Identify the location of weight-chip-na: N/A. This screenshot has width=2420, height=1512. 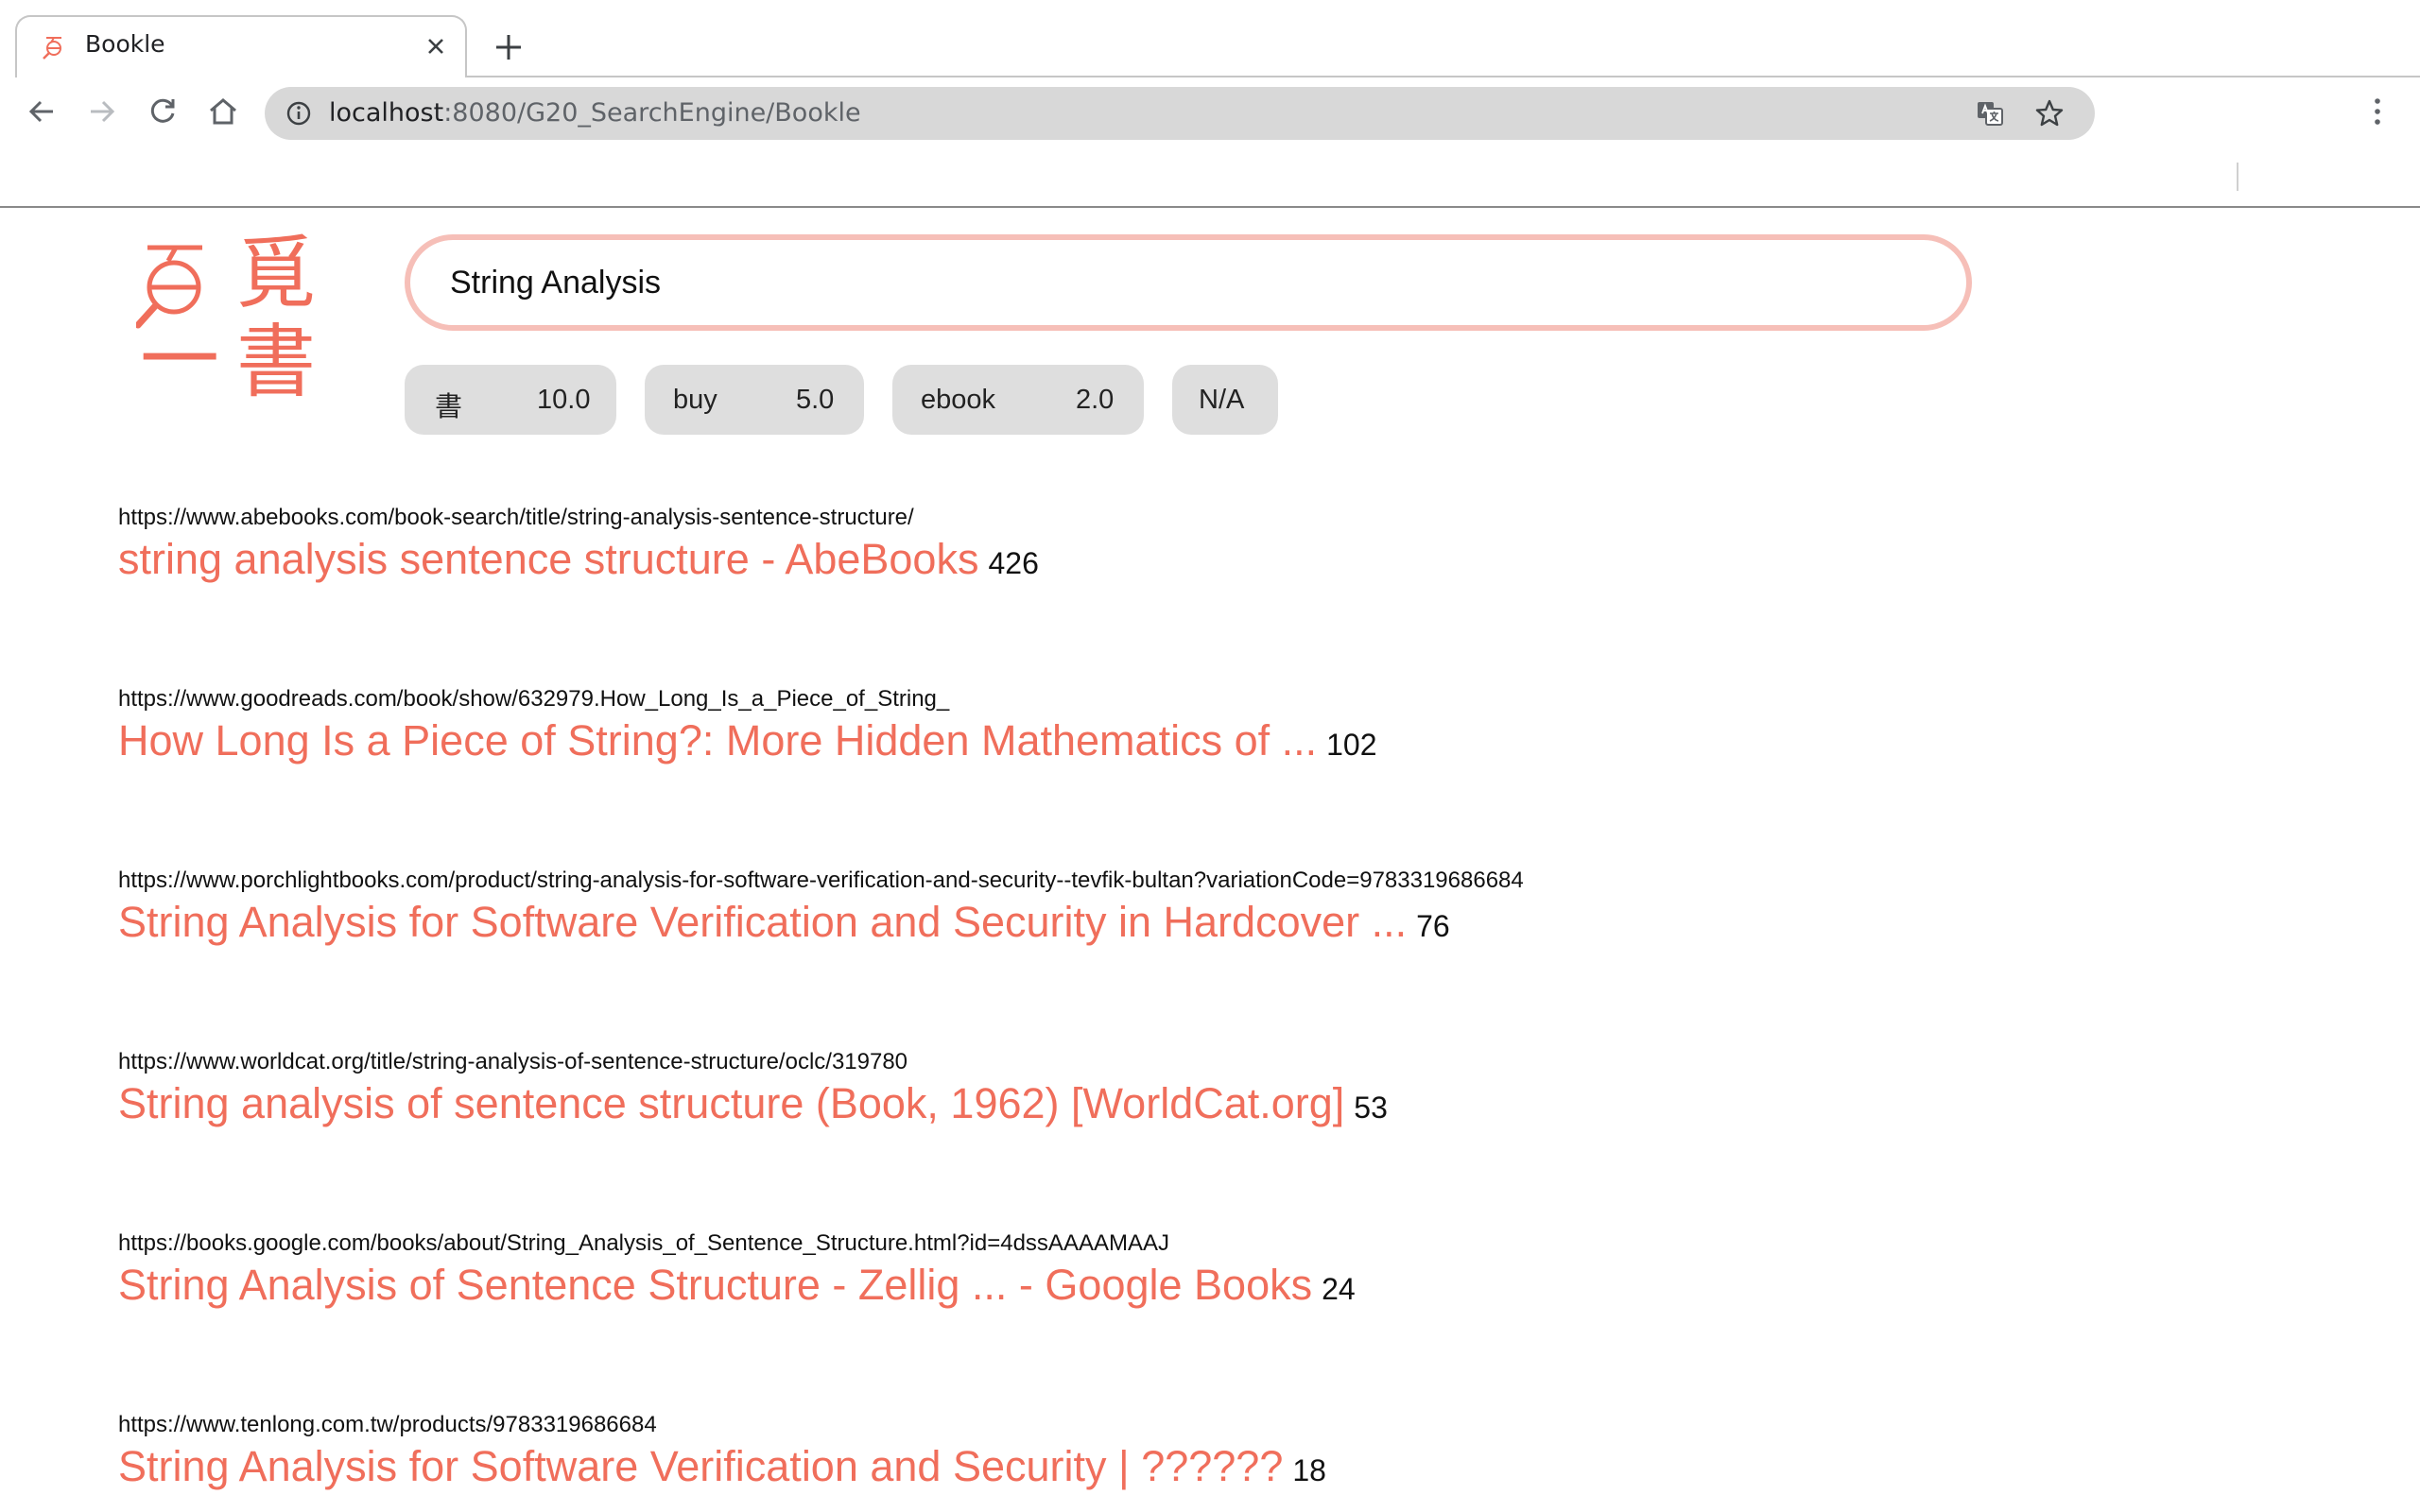
(1225, 400).